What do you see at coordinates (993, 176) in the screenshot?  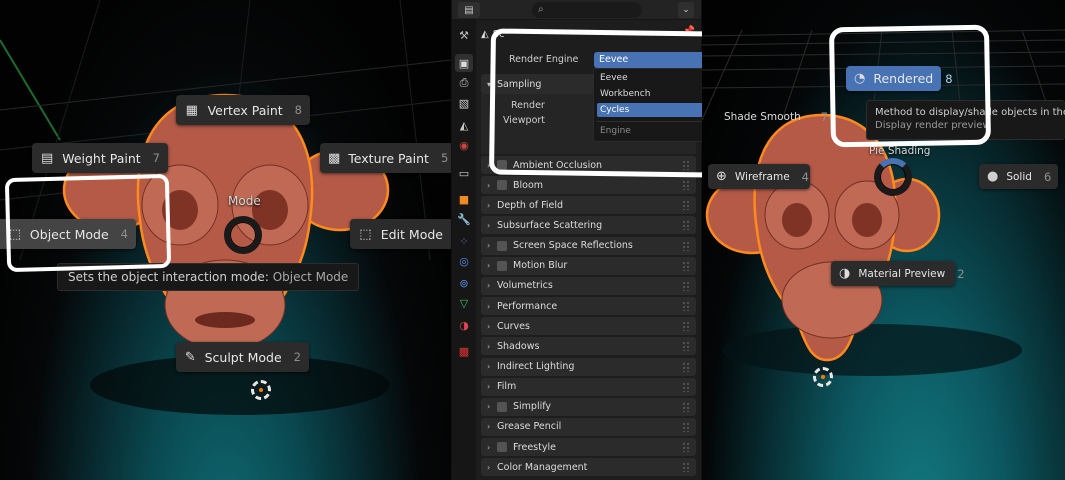 I see `solid-icon: ●` at bounding box center [993, 176].